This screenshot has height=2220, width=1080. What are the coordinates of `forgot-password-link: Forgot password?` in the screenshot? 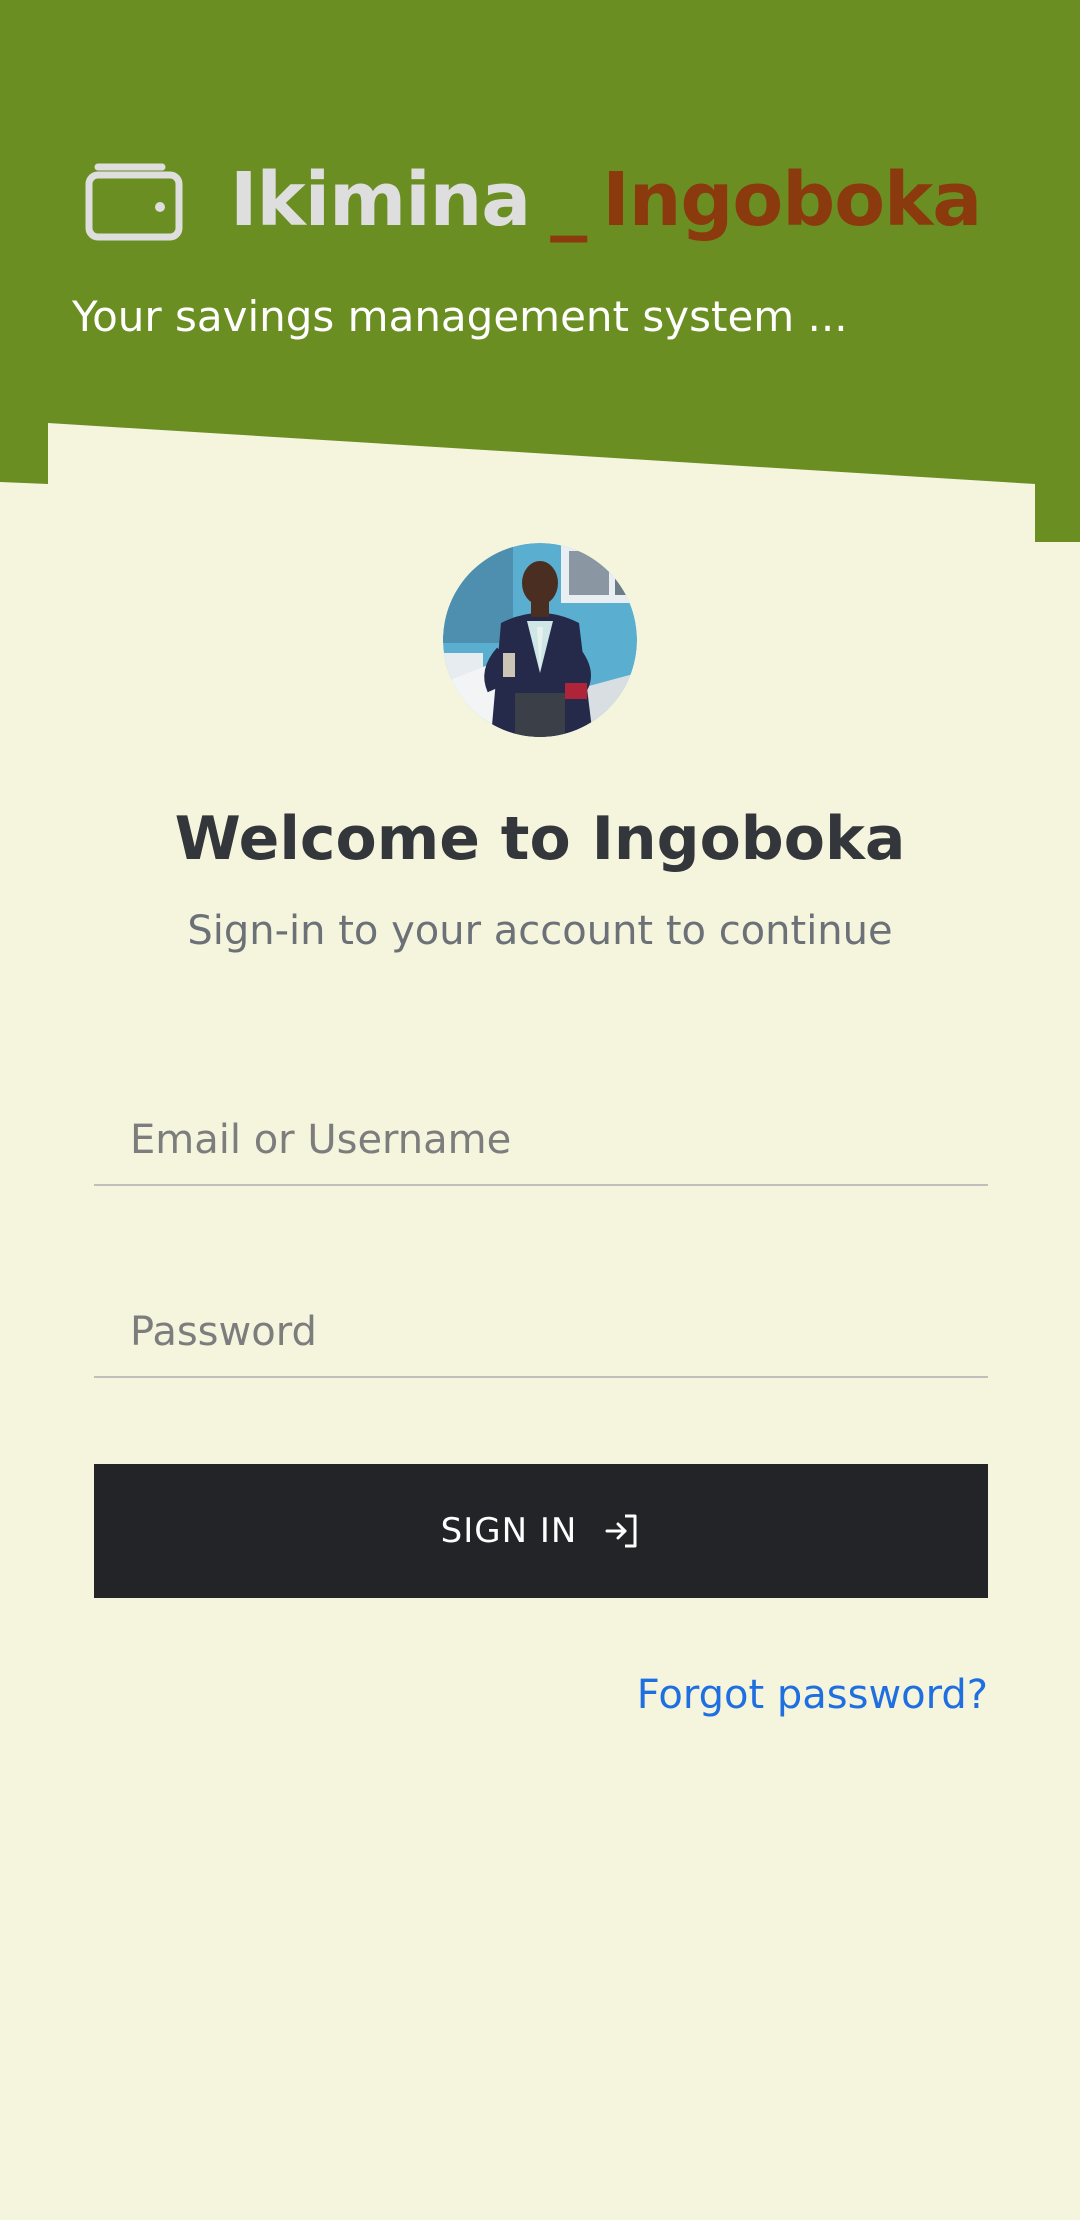 It's located at (812, 1695).